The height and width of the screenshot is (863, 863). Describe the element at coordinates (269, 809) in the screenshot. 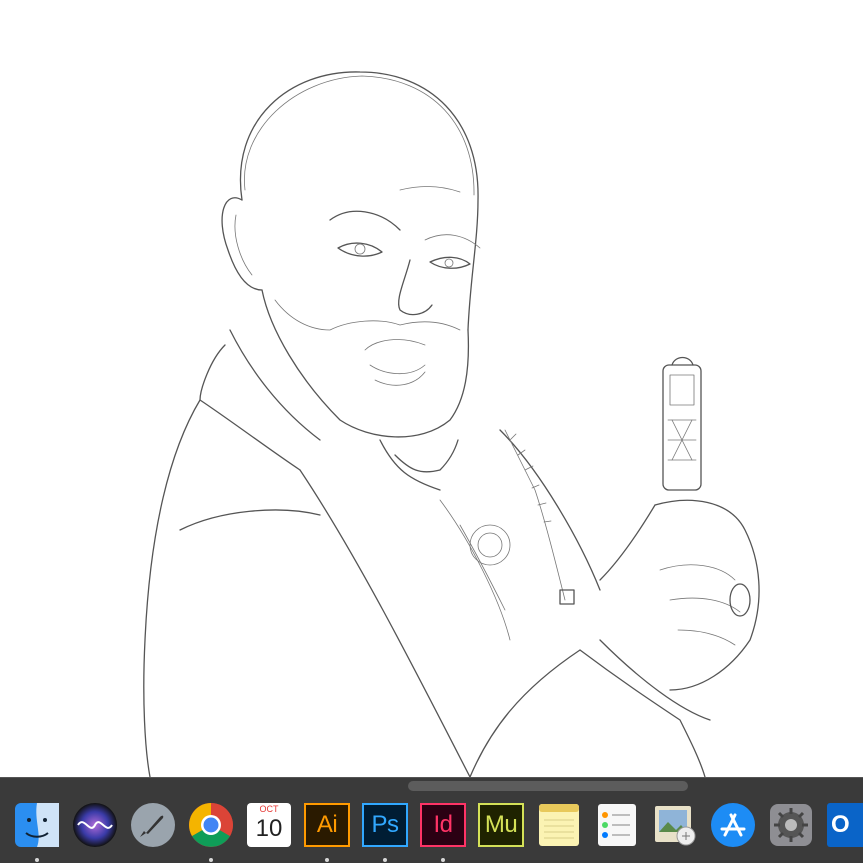

I see `calendar-month: OCT` at that location.